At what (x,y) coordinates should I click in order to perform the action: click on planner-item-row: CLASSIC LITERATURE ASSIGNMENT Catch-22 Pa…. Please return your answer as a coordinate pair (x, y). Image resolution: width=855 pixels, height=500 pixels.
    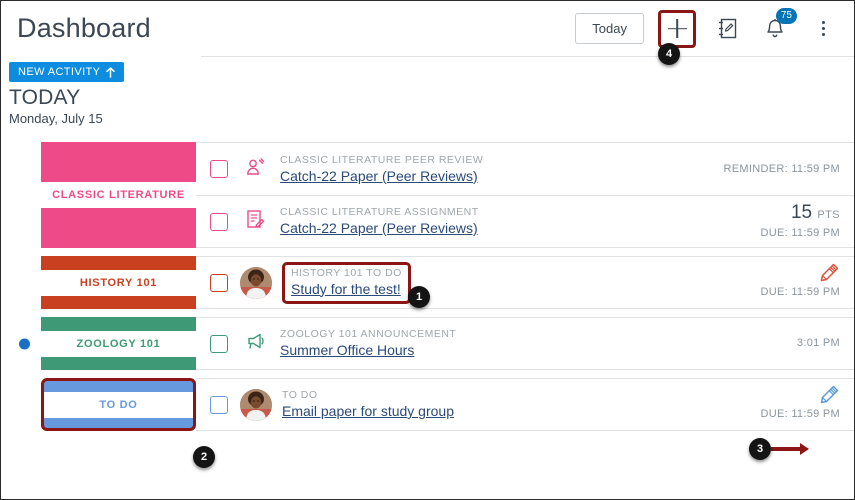
    Looking at the image, I should click on (525, 221).